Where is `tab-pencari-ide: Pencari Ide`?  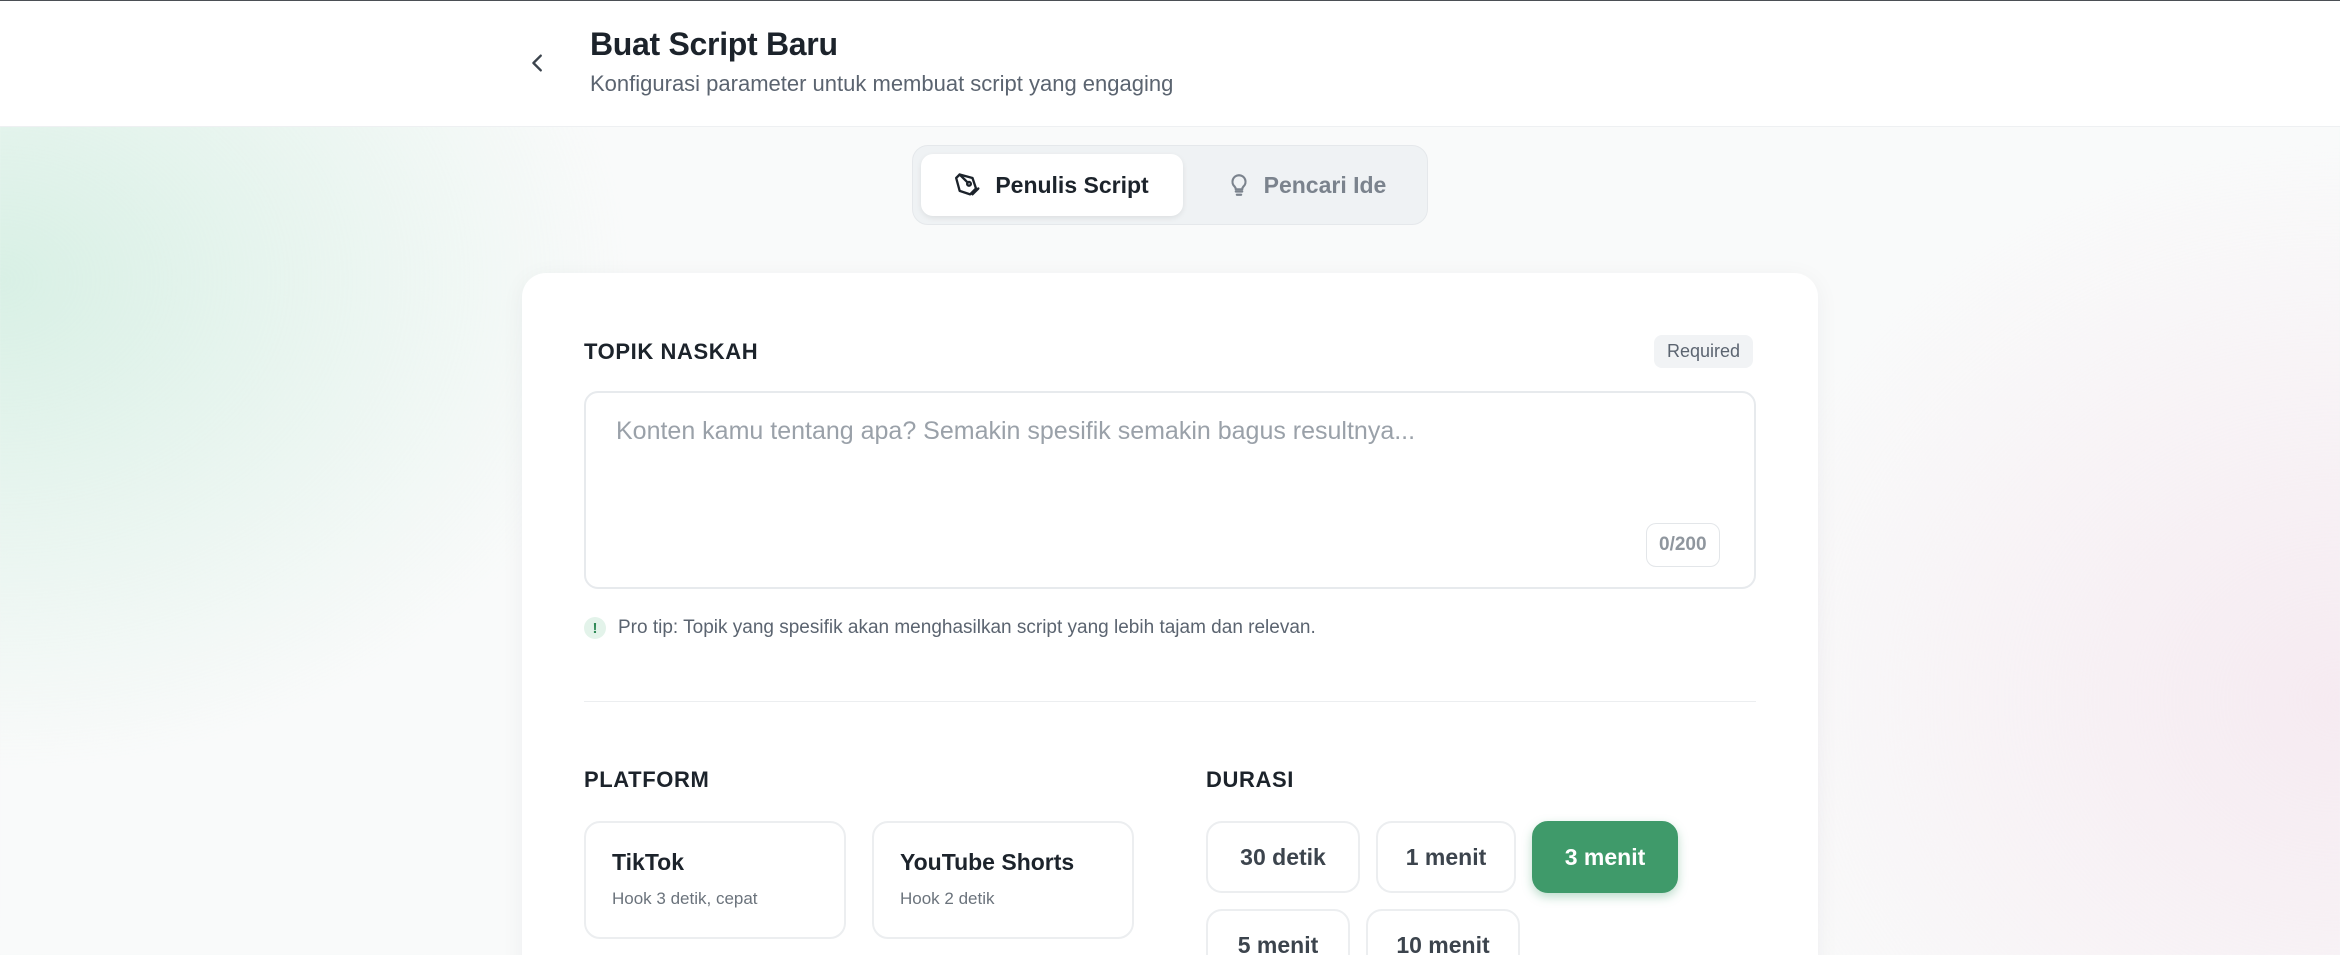 tab-pencari-ide: Pencari Ide is located at coordinates (1306, 185).